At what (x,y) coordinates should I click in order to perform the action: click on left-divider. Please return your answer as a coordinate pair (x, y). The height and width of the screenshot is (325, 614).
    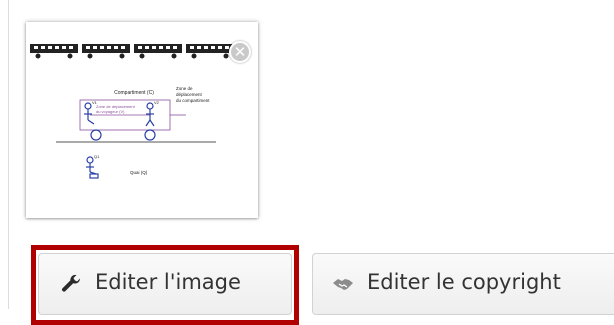
    Looking at the image, I should click on (8, 154).